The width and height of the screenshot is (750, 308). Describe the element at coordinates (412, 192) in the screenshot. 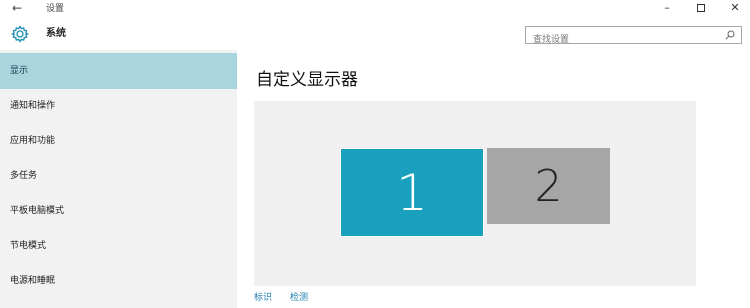

I see `monitor-1: 1` at that location.